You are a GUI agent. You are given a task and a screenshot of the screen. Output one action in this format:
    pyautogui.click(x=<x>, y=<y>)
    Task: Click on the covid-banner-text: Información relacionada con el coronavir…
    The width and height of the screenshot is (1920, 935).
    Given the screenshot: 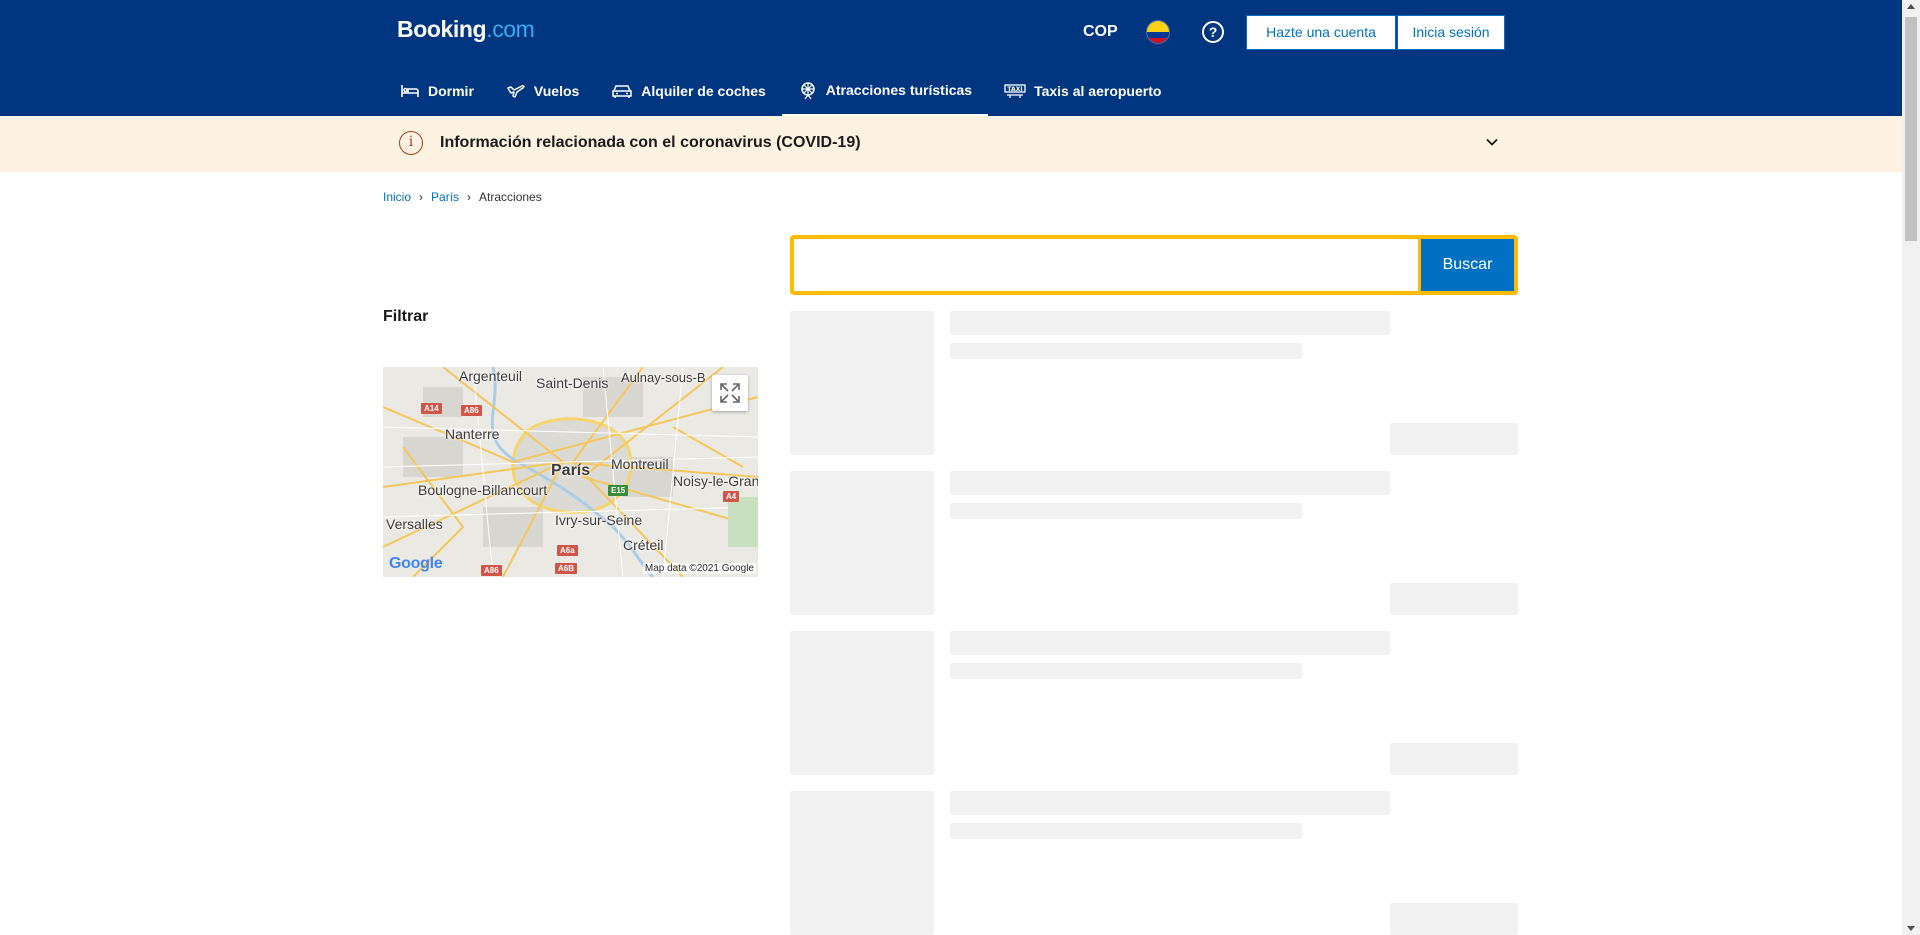 What is the action you would take?
    pyautogui.click(x=650, y=142)
    